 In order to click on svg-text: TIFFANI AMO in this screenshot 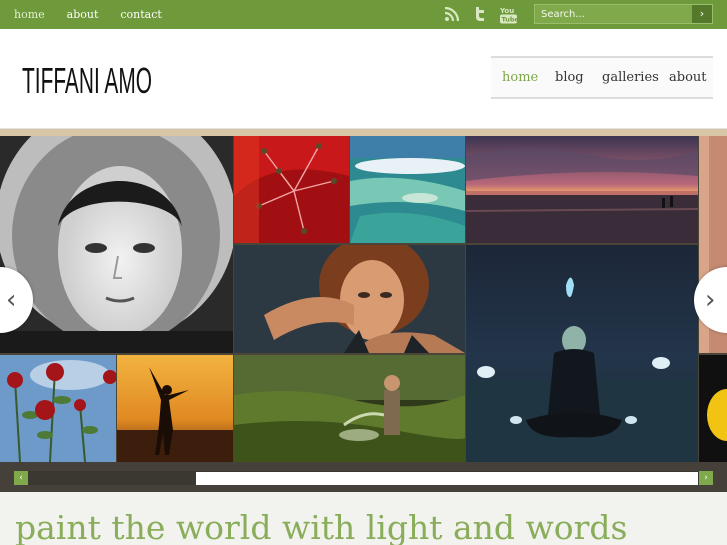, I will do `click(87, 79)`.